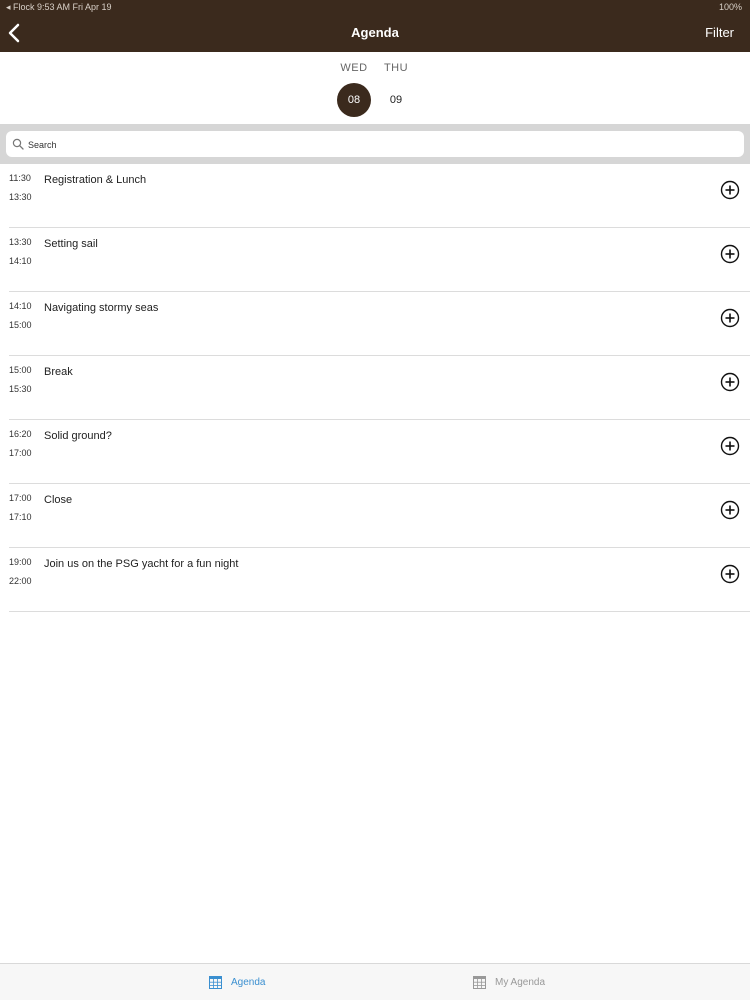  What do you see at coordinates (59, 7) in the screenshot?
I see `status-left: ◂ Flock 9:53 AM Fri Apr 19` at bounding box center [59, 7].